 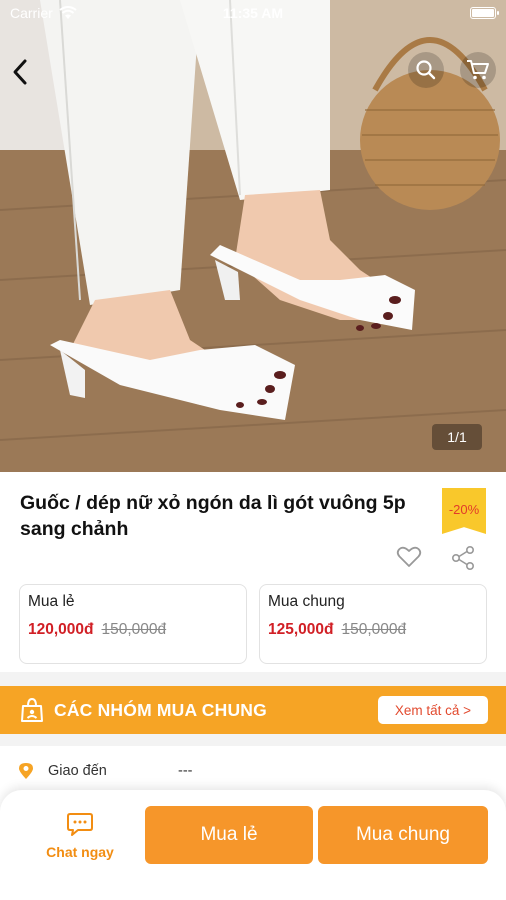 What do you see at coordinates (409, 556) in the screenshot?
I see `heart-icon` at bounding box center [409, 556].